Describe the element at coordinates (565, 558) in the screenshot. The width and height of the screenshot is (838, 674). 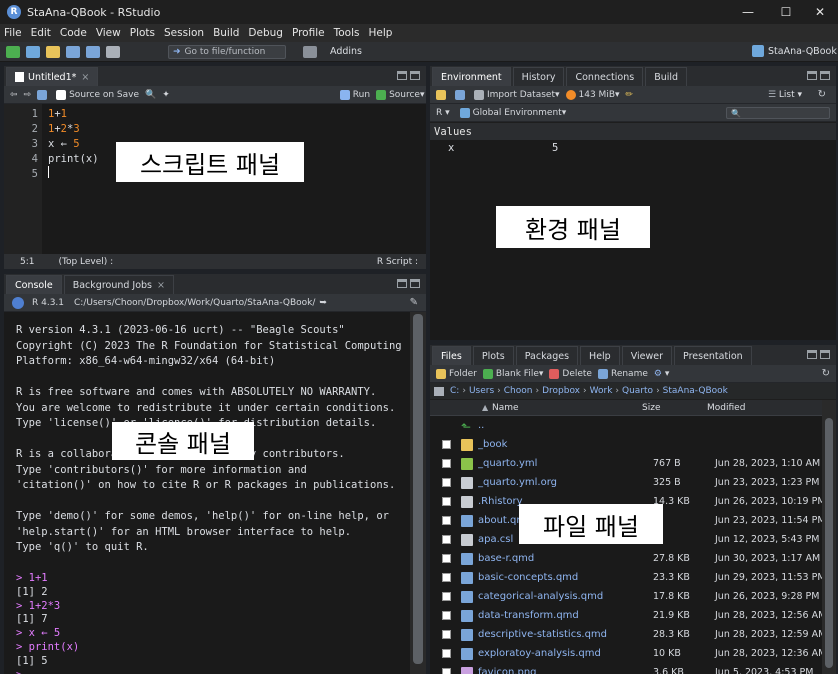
I see `file-name: base-r.qmd` at that location.